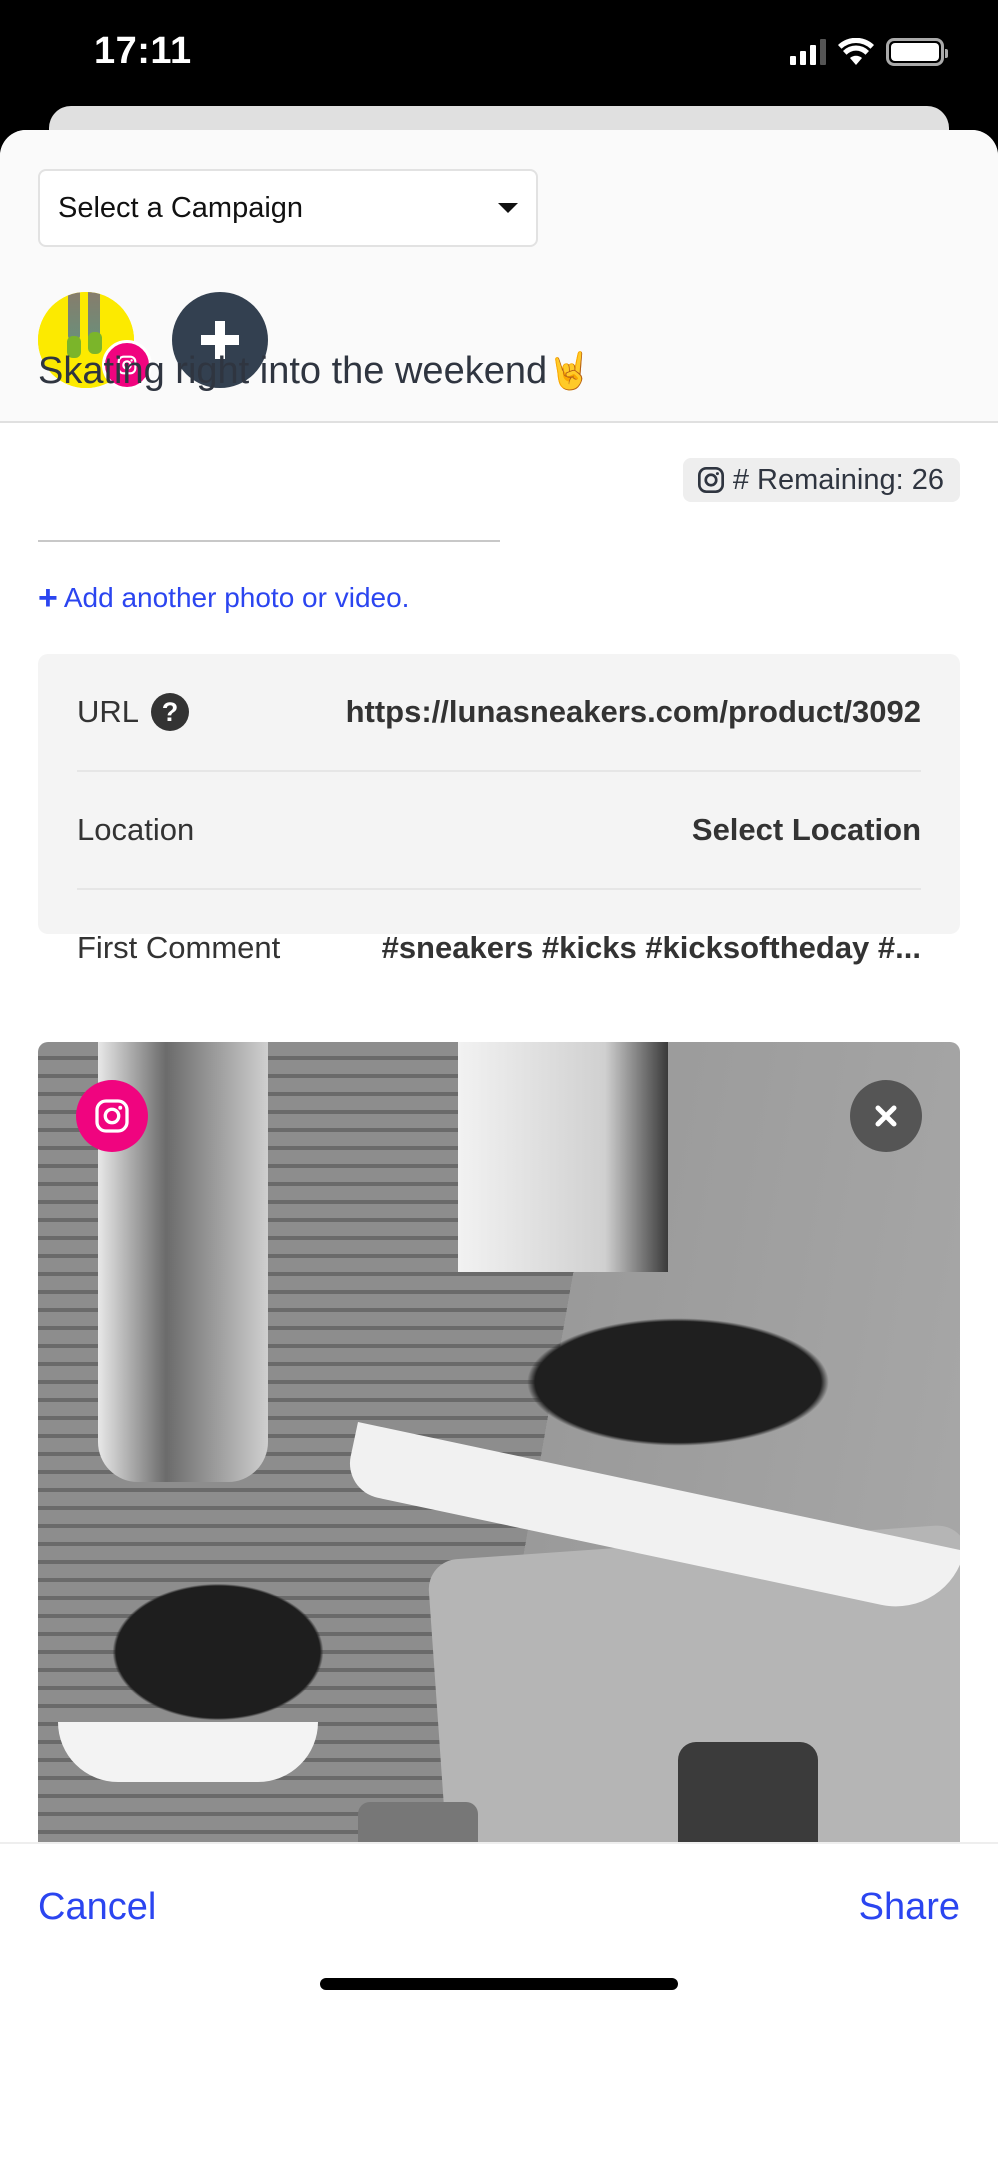  I want to click on close-icon, so click(886, 1116).